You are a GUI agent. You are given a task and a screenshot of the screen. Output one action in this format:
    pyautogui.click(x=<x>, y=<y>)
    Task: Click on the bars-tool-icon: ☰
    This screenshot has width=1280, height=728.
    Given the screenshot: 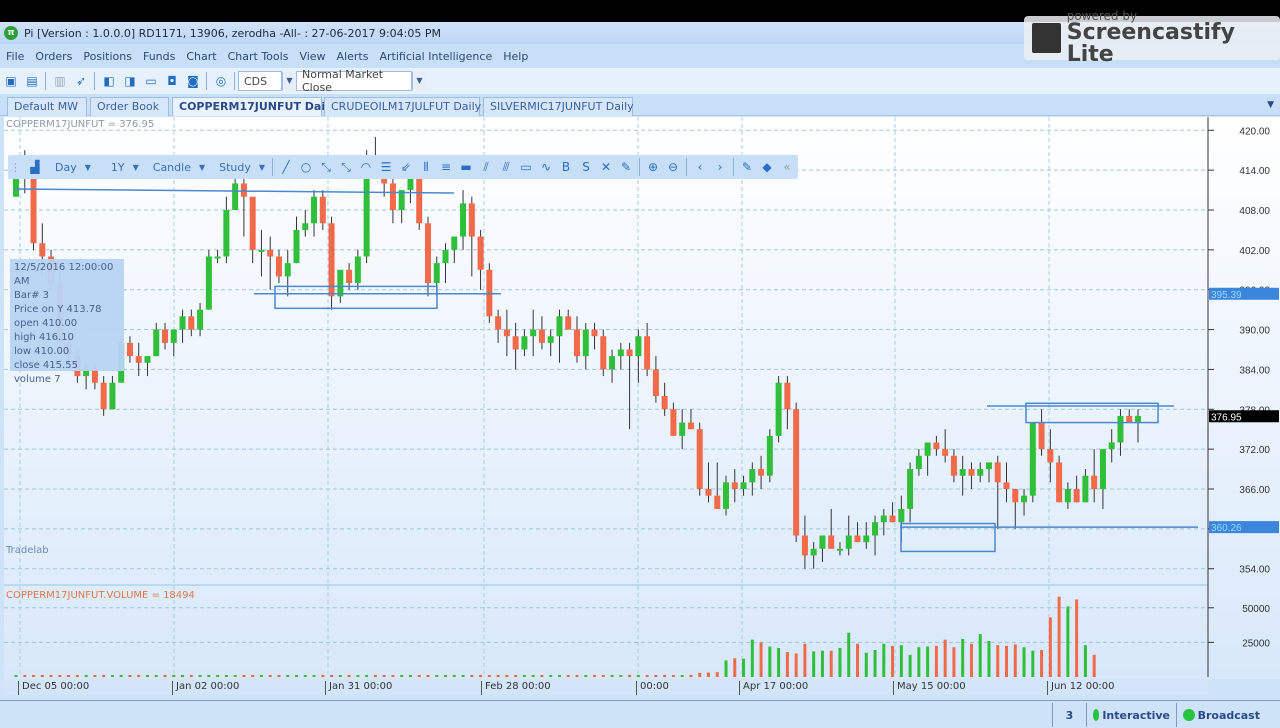 What is the action you would take?
    pyautogui.click(x=386, y=167)
    